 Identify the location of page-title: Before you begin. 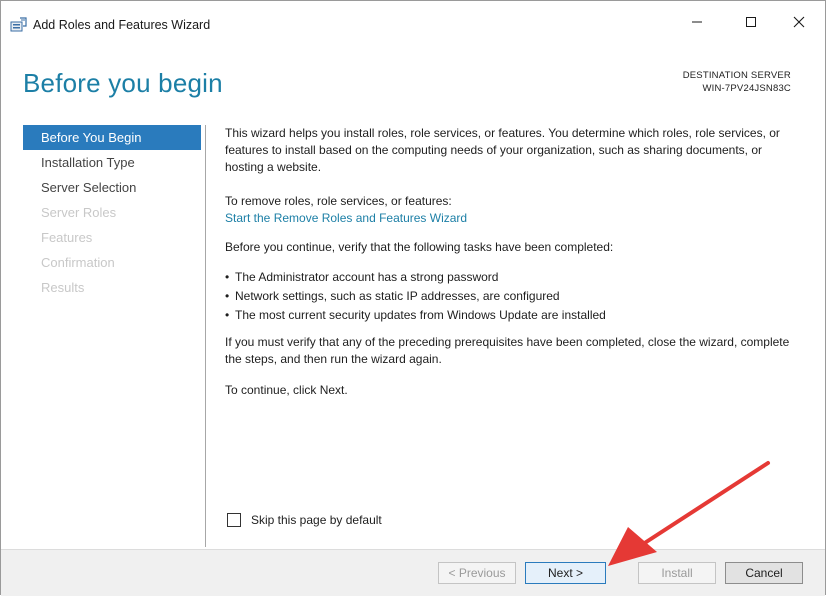
(123, 83).